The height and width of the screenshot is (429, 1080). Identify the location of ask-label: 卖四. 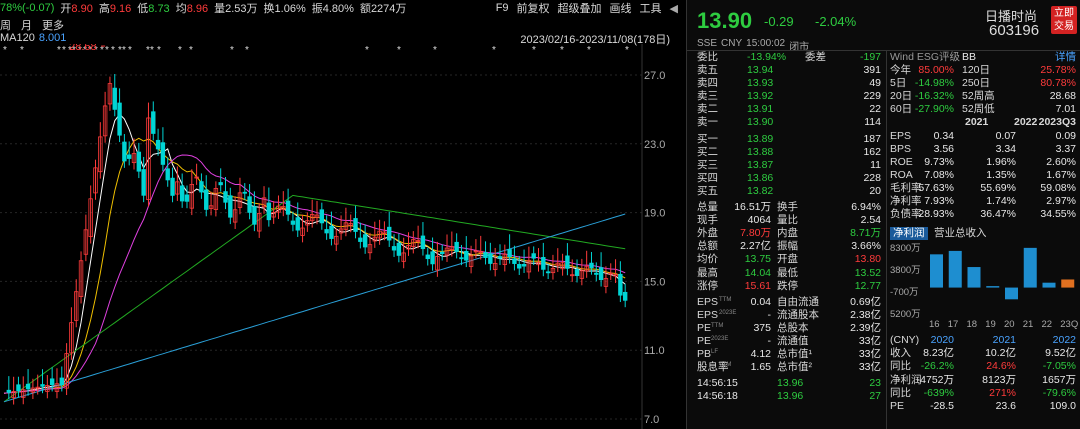
(707, 83).